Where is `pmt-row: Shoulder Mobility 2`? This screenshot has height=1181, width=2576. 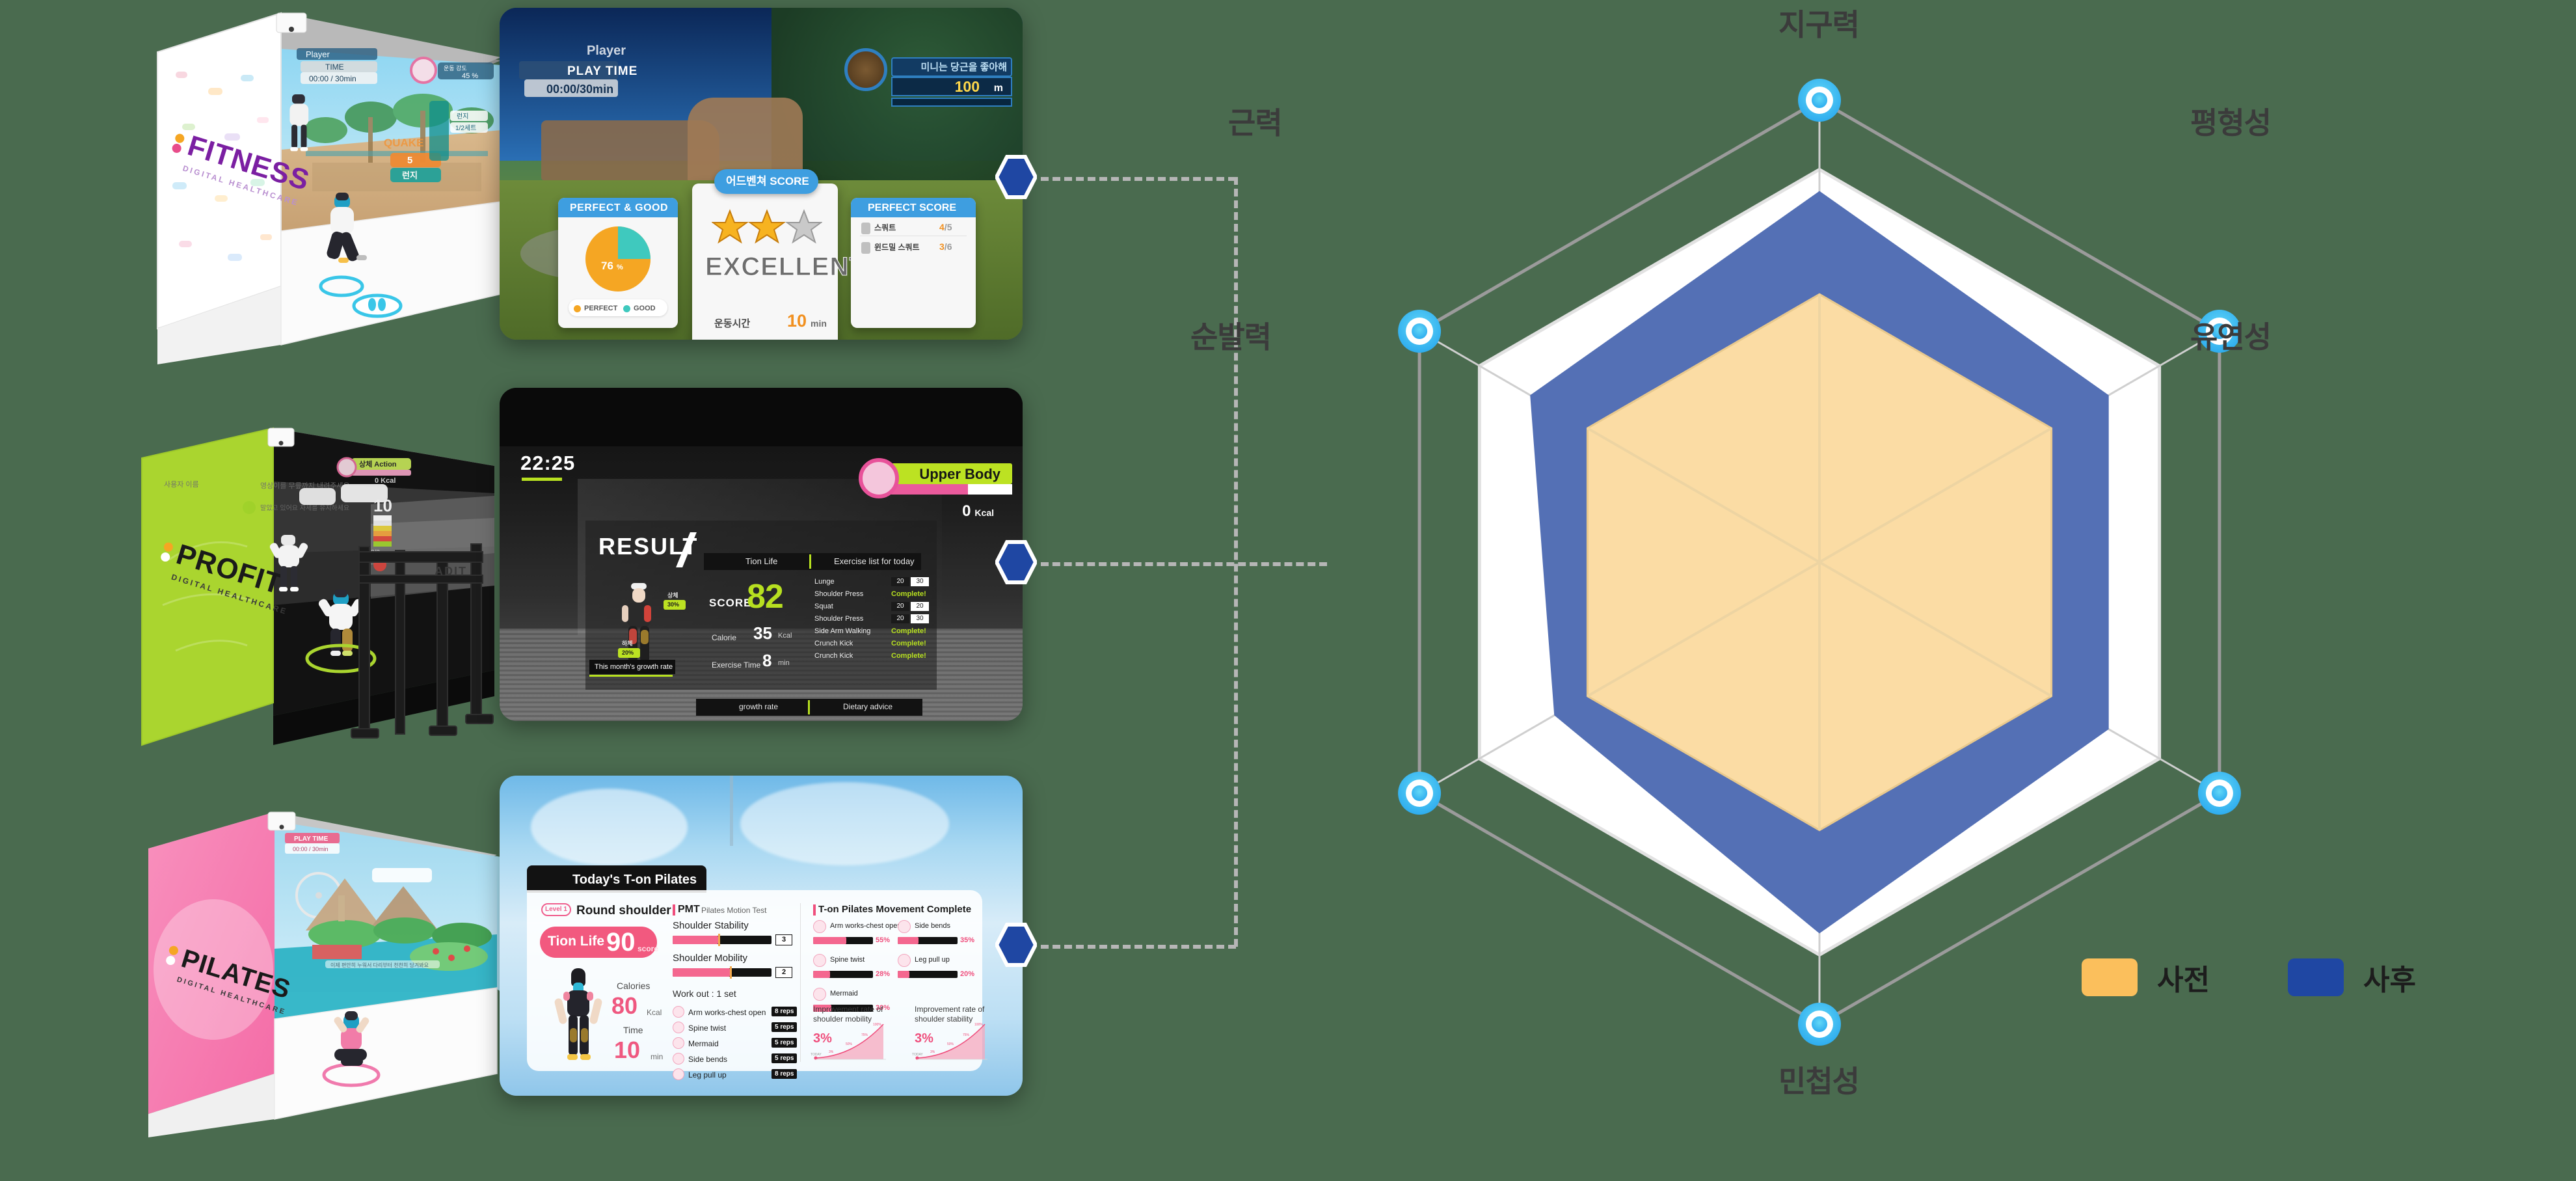
pmt-row: Shoulder Mobility 2 is located at coordinates (734, 969).